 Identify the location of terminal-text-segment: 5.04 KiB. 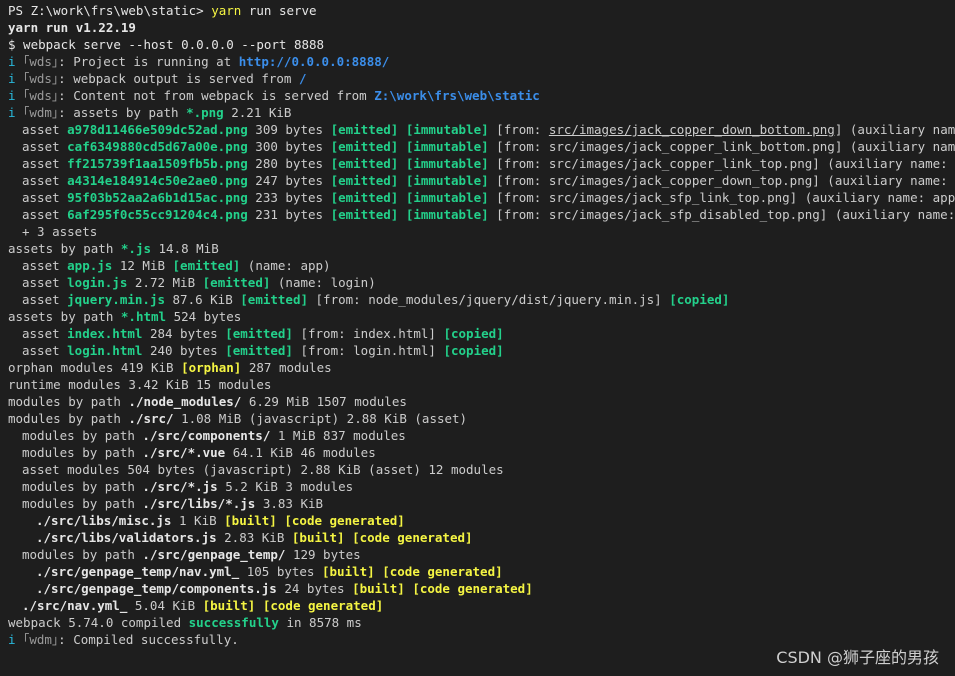
(165, 605).